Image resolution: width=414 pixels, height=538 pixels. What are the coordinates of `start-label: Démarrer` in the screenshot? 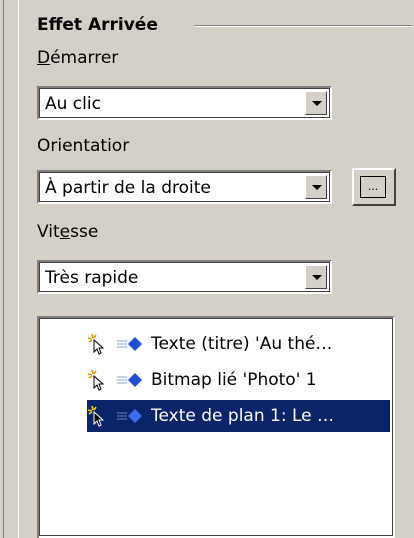 It's located at (77, 58).